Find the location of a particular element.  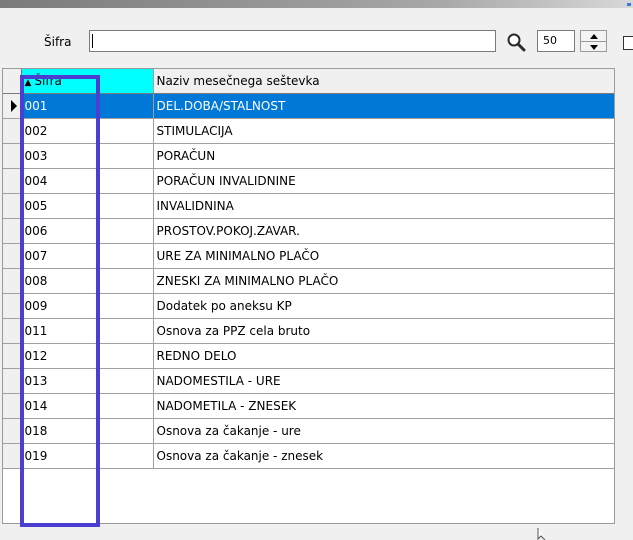

cell-name: Osnova za čakanje - znesek is located at coordinates (383, 456).